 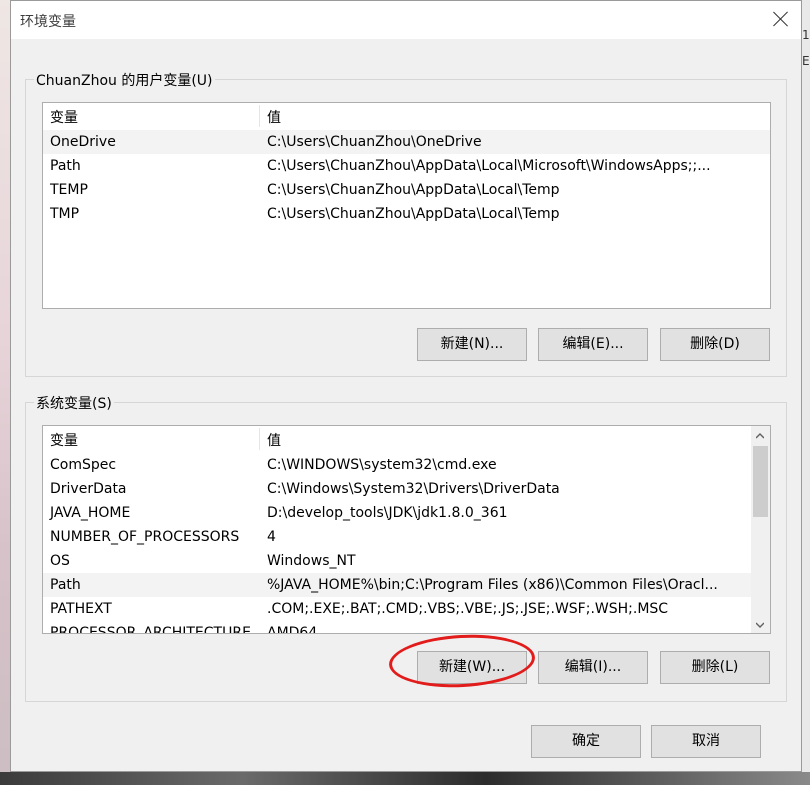 What do you see at coordinates (760, 529) in the screenshot?
I see `vertical-scrollbar` at bounding box center [760, 529].